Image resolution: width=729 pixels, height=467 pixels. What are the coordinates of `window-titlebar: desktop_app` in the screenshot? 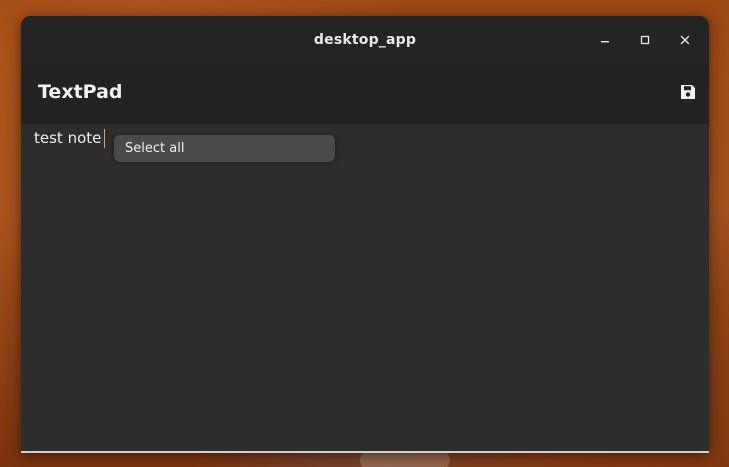 It's located at (365, 40).